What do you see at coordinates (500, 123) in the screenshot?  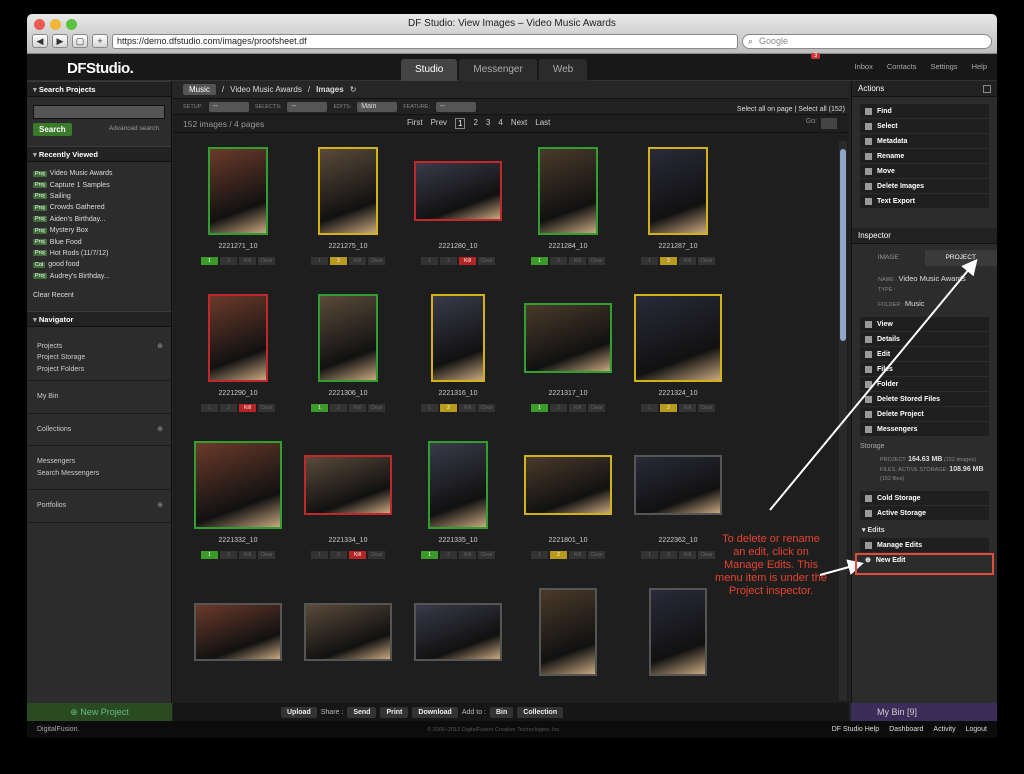 I see `page-4: 4` at bounding box center [500, 123].